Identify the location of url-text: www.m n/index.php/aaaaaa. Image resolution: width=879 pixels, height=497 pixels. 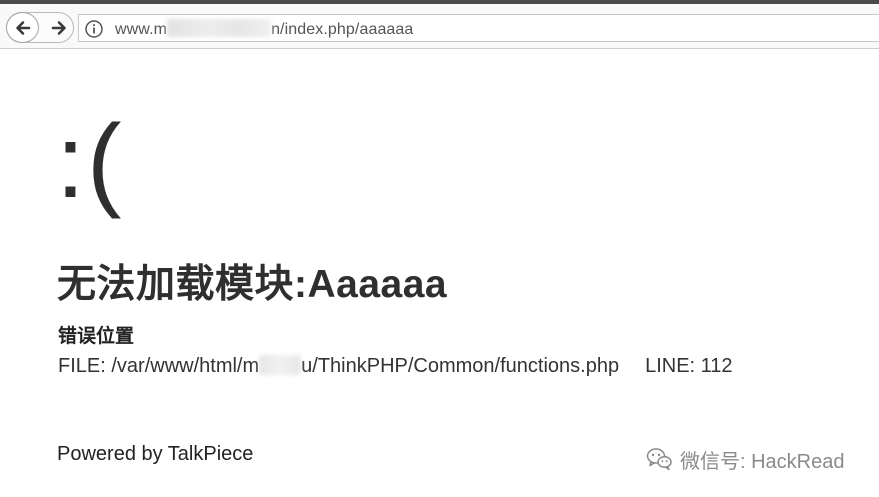
(264, 29).